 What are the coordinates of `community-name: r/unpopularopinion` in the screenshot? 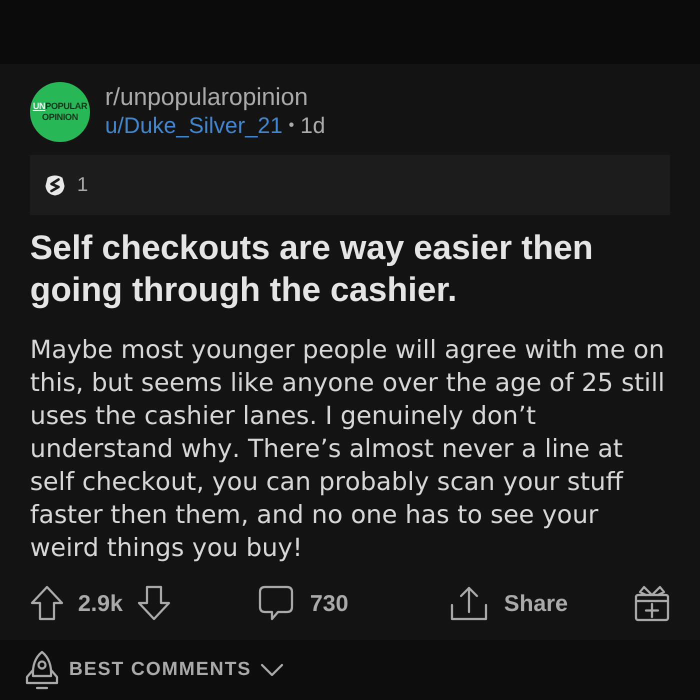 It's located at (215, 98).